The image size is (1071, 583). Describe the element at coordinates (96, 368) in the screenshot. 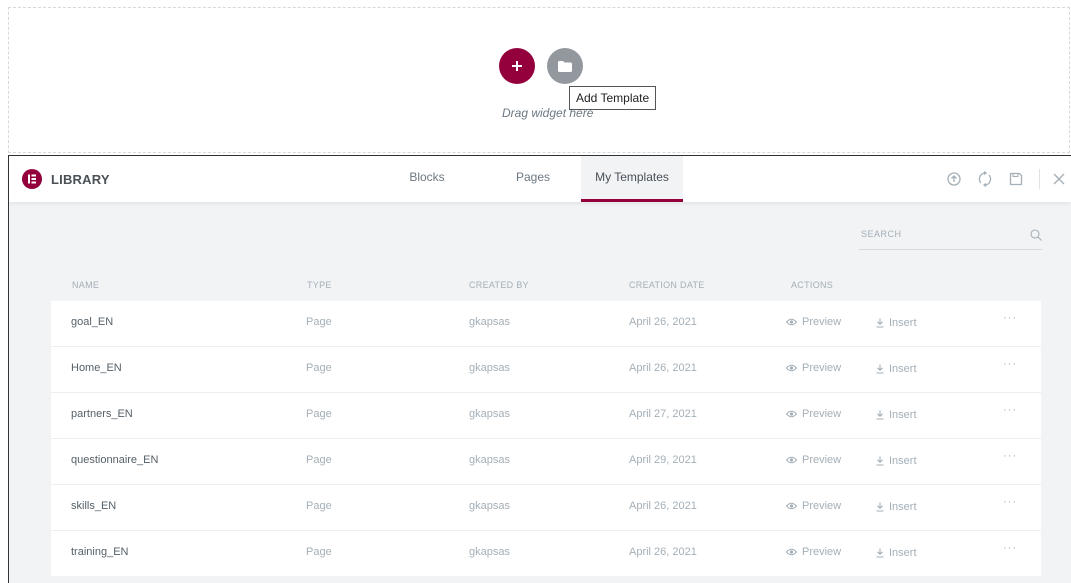

I see `template-name: Home_EN` at that location.